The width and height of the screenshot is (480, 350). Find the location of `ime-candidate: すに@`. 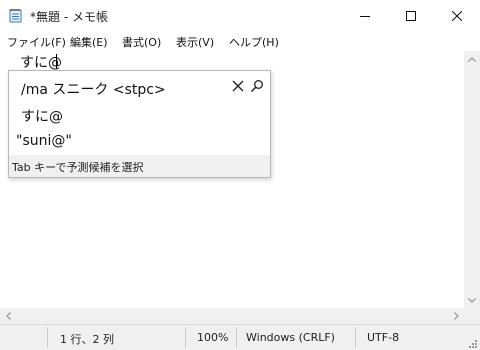

ime-candidate: すに@ is located at coordinates (42, 116).